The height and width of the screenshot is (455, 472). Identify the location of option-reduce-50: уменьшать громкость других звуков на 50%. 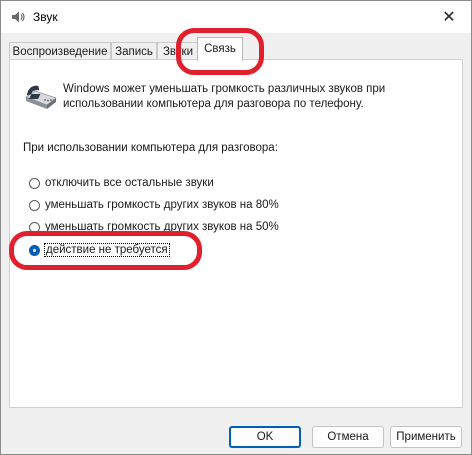
(154, 227).